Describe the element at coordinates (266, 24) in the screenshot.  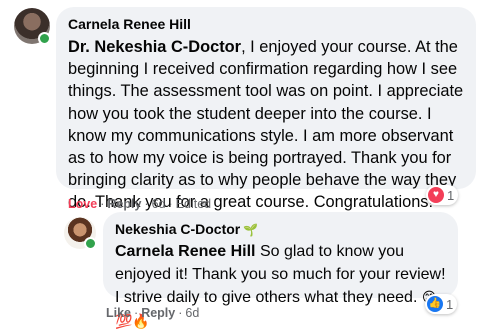
I see `comment-author: Carnela Renee Hill` at that location.